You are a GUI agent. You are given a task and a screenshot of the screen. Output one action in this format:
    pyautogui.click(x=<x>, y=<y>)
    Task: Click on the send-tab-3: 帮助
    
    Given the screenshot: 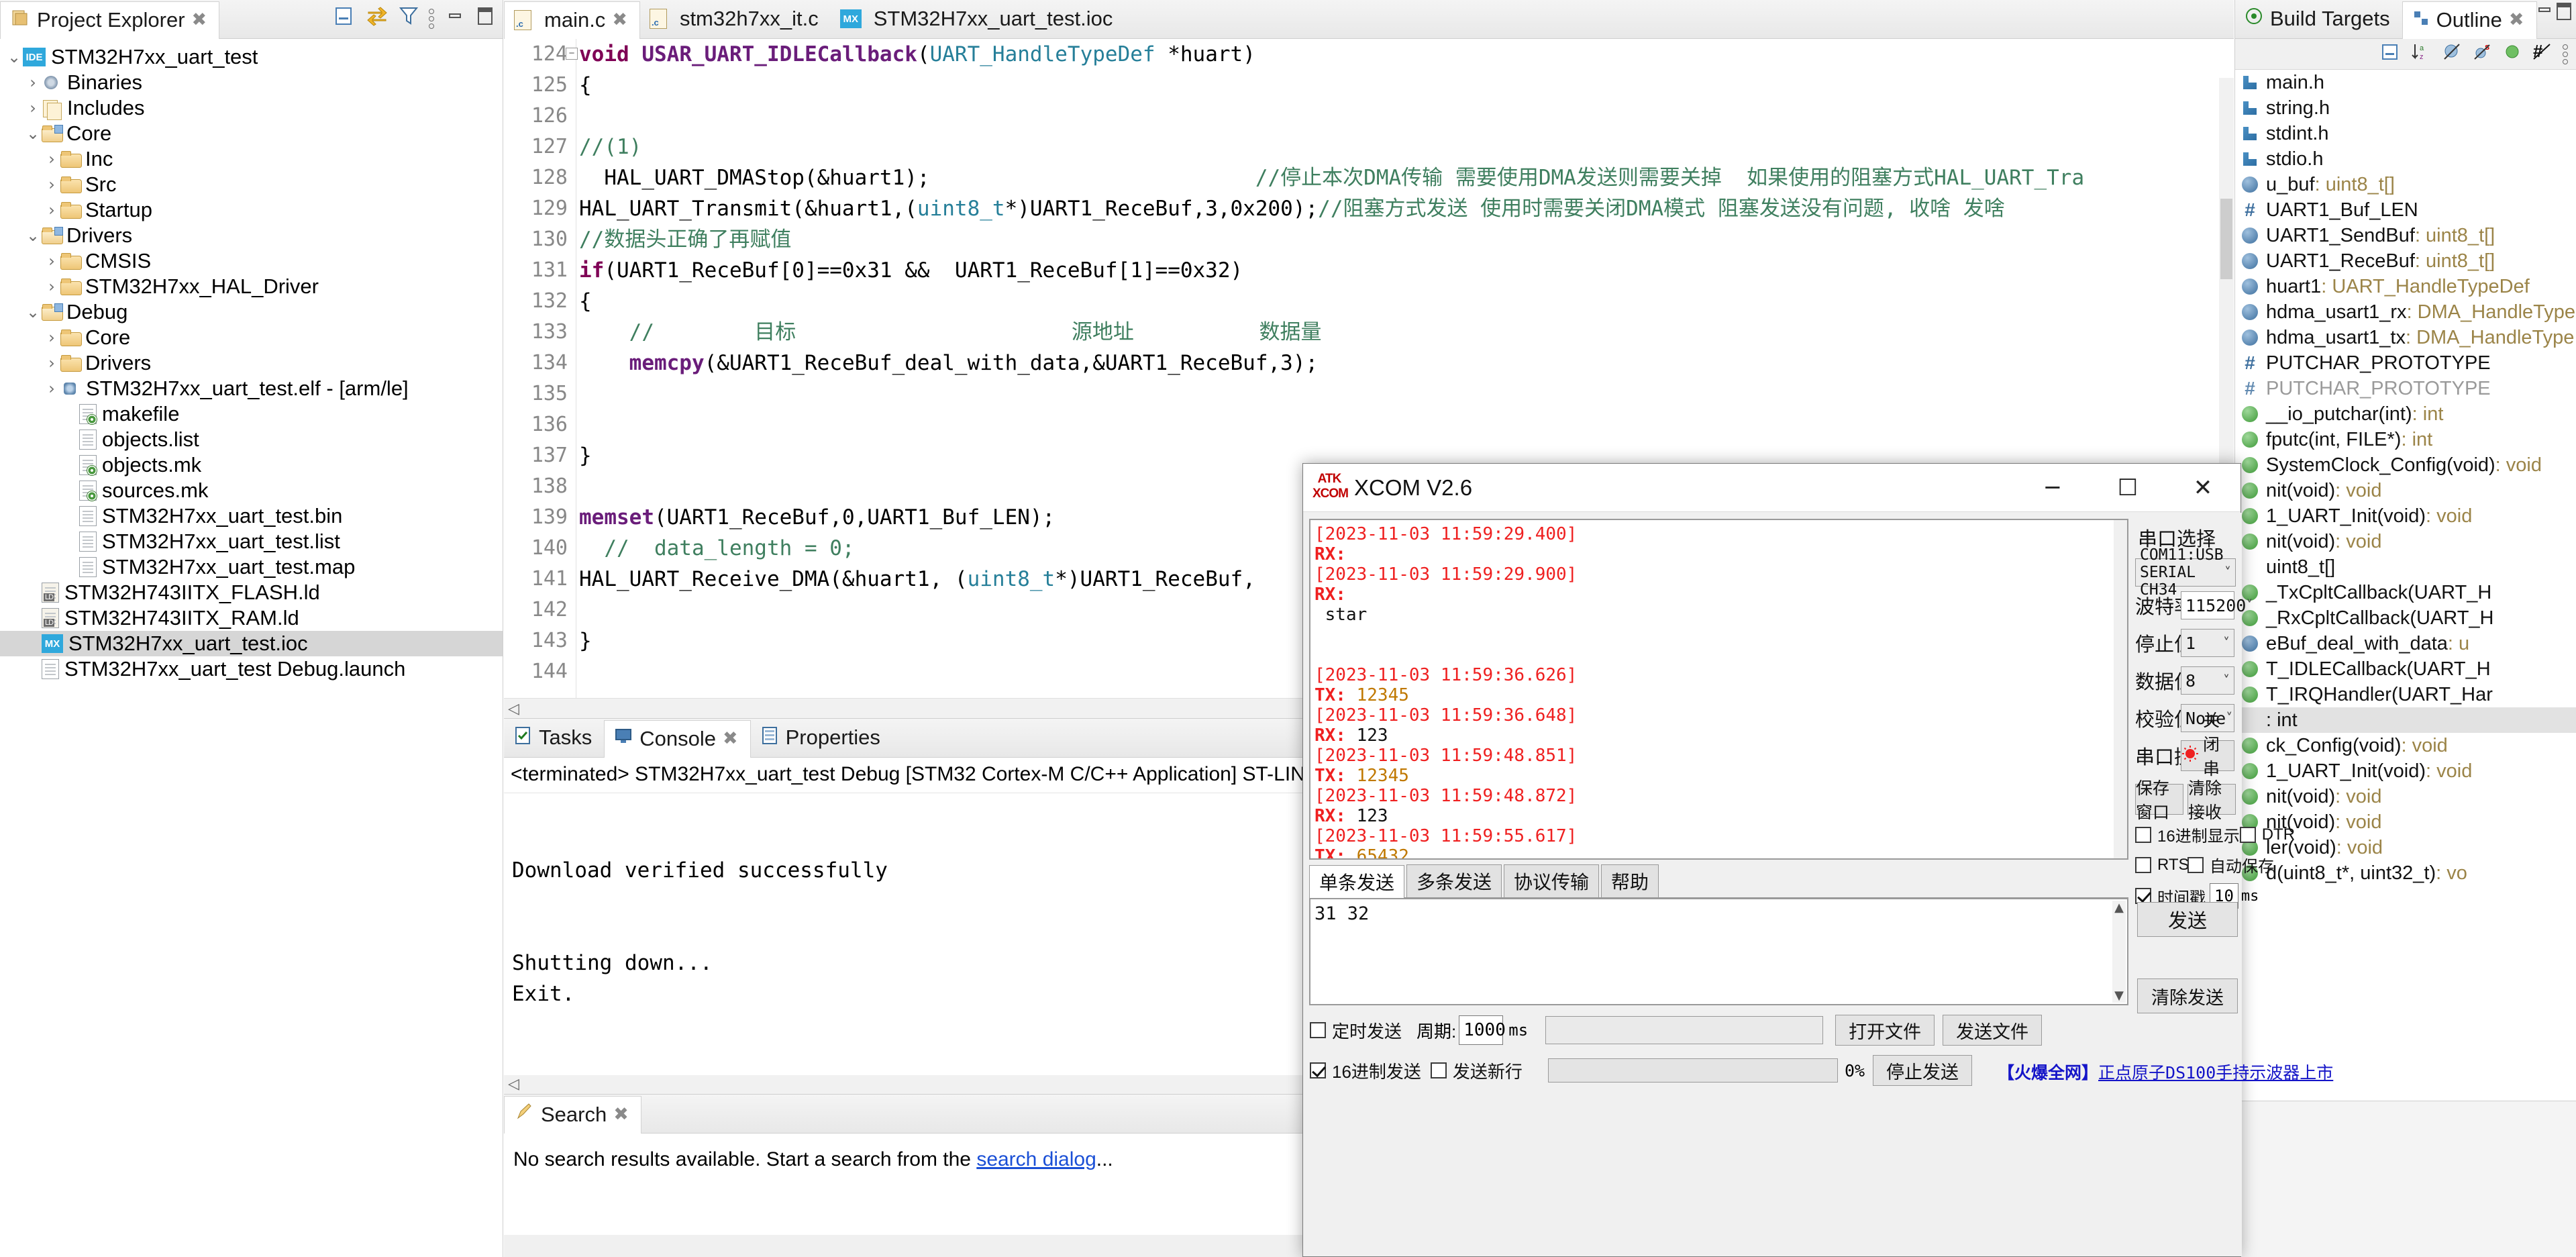 What is the action you would take?
    pyautogui.click(x=1630, y=880)
    